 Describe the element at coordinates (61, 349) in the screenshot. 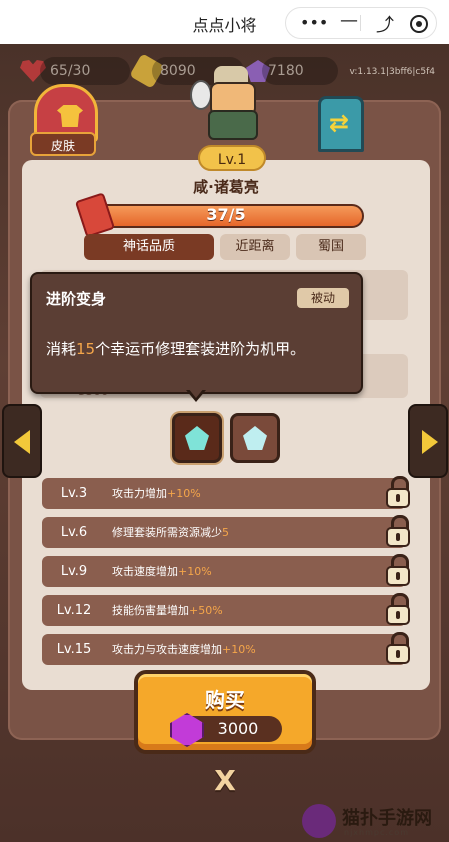

I see `desc-prefix: 消耗` at that location.